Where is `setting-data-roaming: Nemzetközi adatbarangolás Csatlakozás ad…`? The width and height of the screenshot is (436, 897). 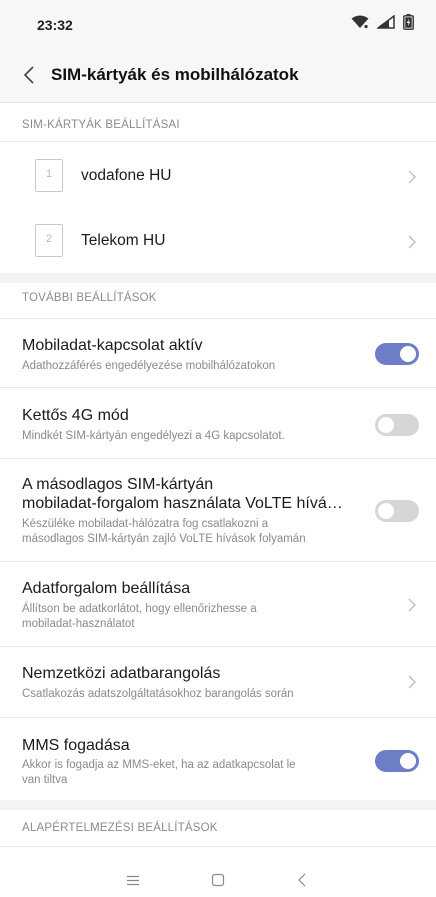
setting-data-roaming: Nemzetközi adatbarangolás Csatlakozás ad… is located at coordinates (218, 682).